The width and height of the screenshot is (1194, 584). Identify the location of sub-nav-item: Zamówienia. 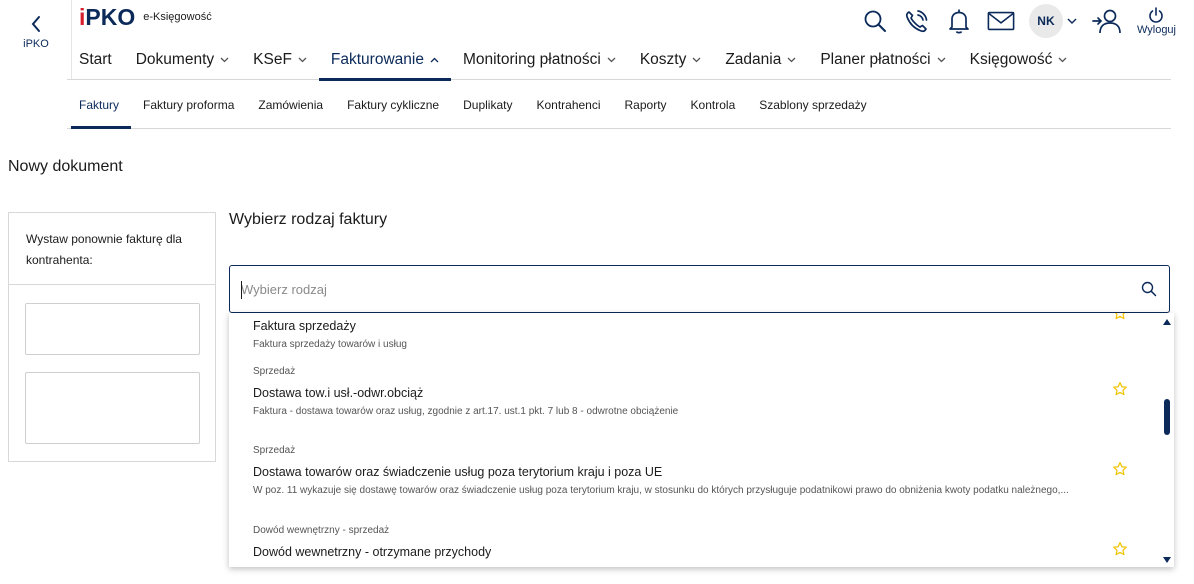
(290, 104).